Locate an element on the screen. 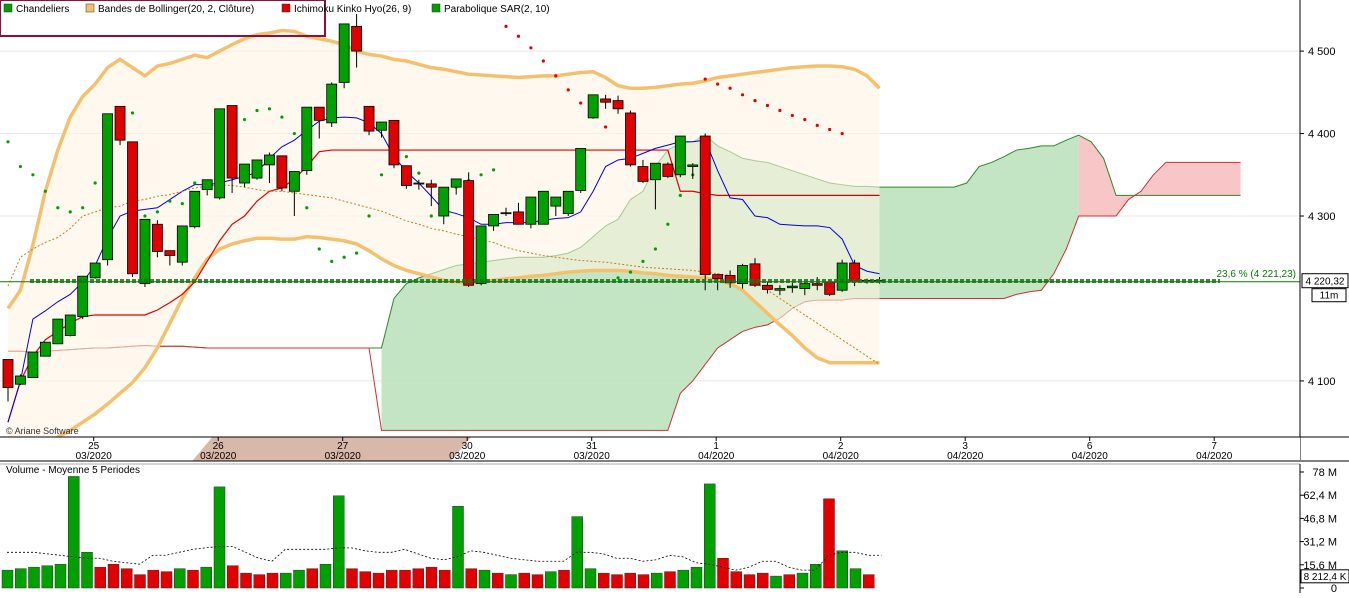 The height and width of the screenshot is (598, 1349). time-tick-month: 03/2020 is located at coordinates (94, 456).